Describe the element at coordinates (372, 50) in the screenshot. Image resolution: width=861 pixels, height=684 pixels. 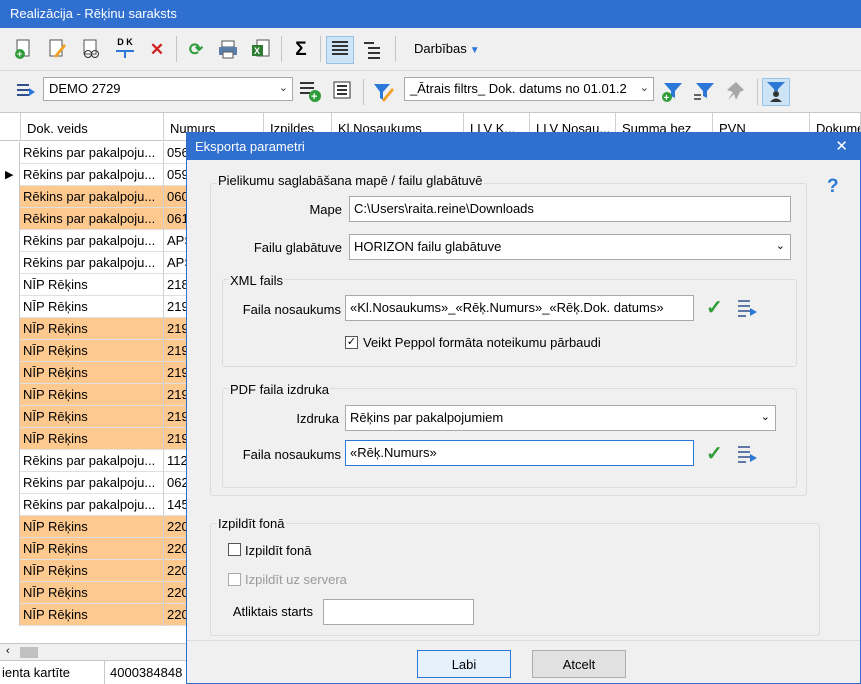
I see `tree-view-icon` at that location.